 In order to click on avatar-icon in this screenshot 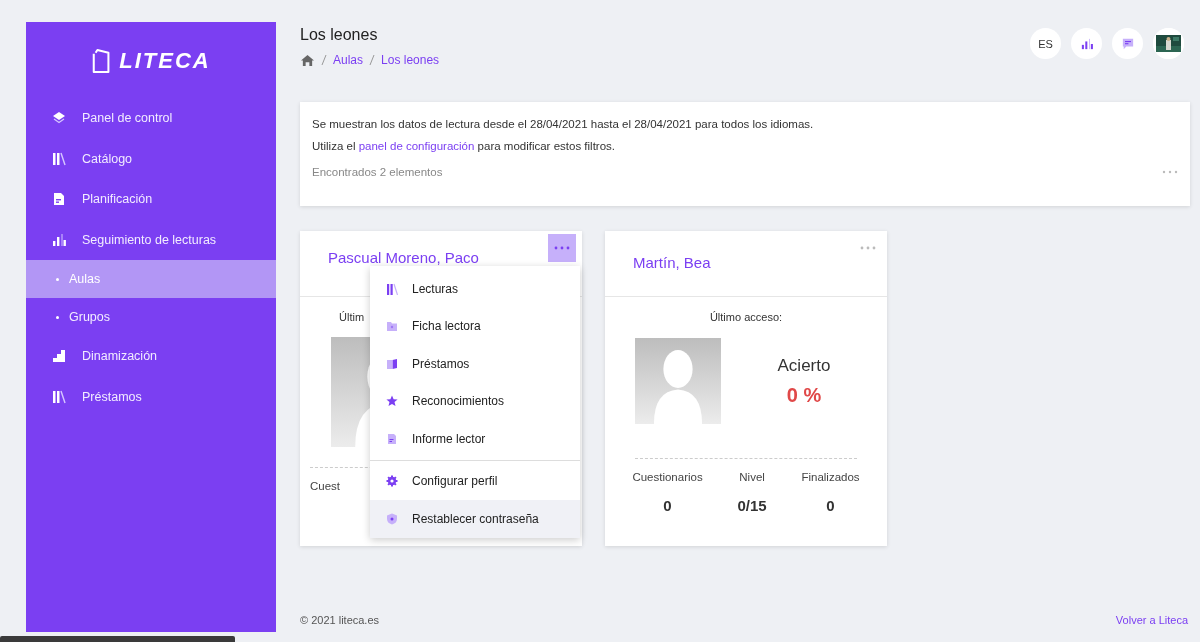, I will do `click(678, 381)`.